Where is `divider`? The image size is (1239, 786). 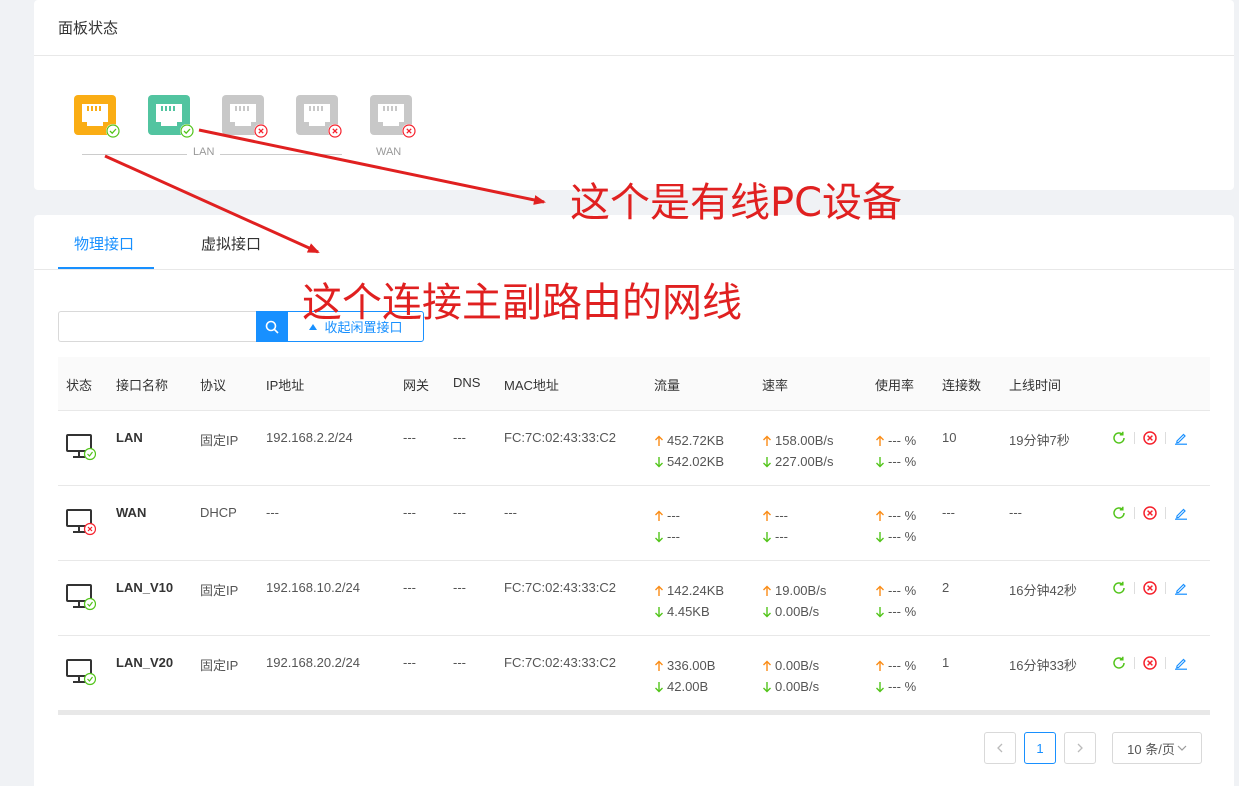
divider is located at coordinates (634, 55).